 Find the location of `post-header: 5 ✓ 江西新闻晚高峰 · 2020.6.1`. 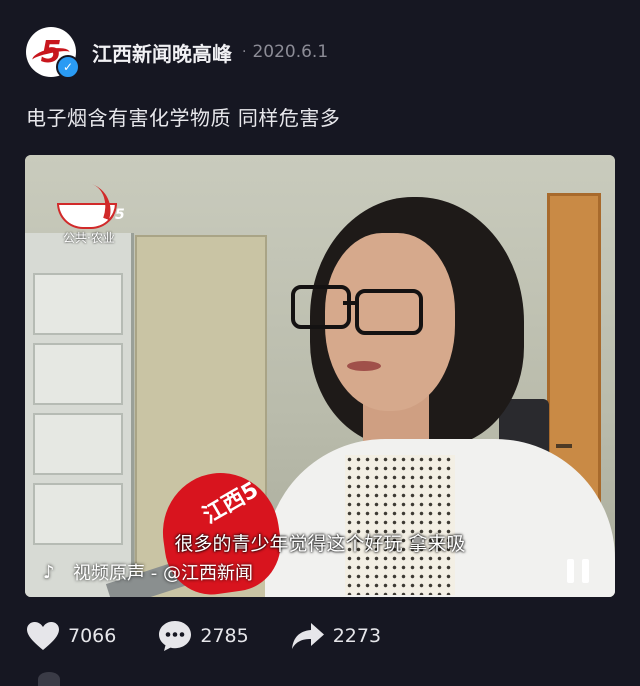

post-header: 5 ✓ 江西新闻晚高峰 · 2020.6.1 is located at coordinates (321, 52).